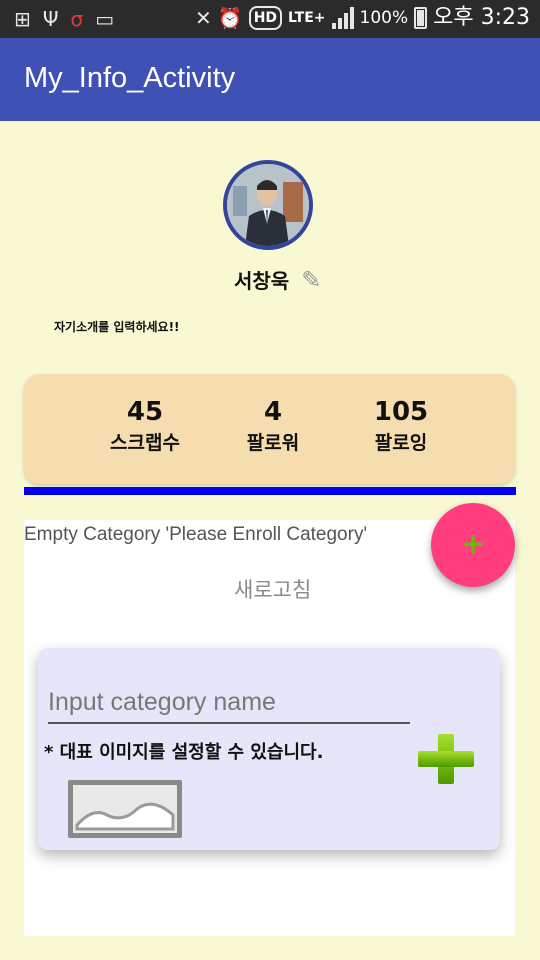  I want to click on image-note: * 대표 이미지를 설정할 수 있습니다., so click(184, 752).